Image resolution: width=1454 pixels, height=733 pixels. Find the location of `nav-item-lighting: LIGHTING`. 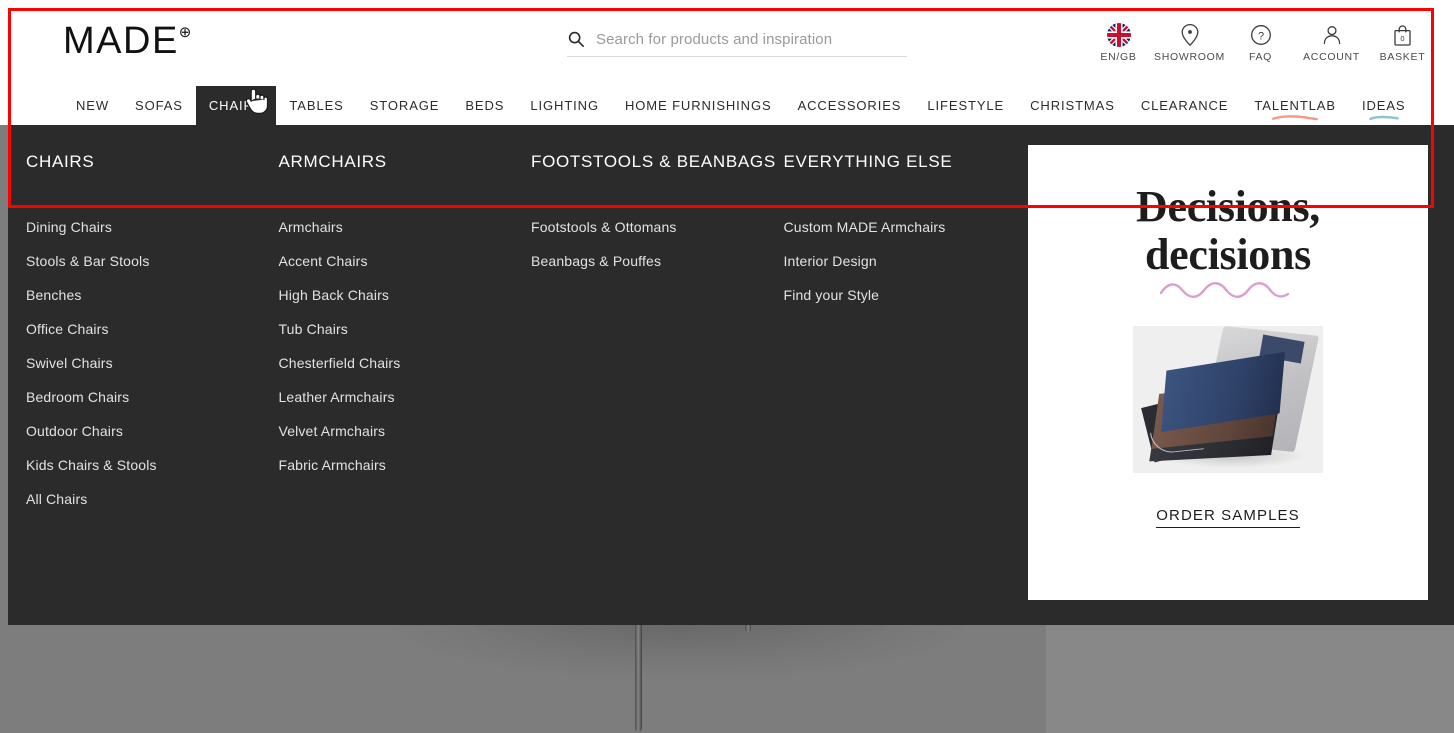

nav-item-lighting: LIGHTING is located at coordinates (564, 105).